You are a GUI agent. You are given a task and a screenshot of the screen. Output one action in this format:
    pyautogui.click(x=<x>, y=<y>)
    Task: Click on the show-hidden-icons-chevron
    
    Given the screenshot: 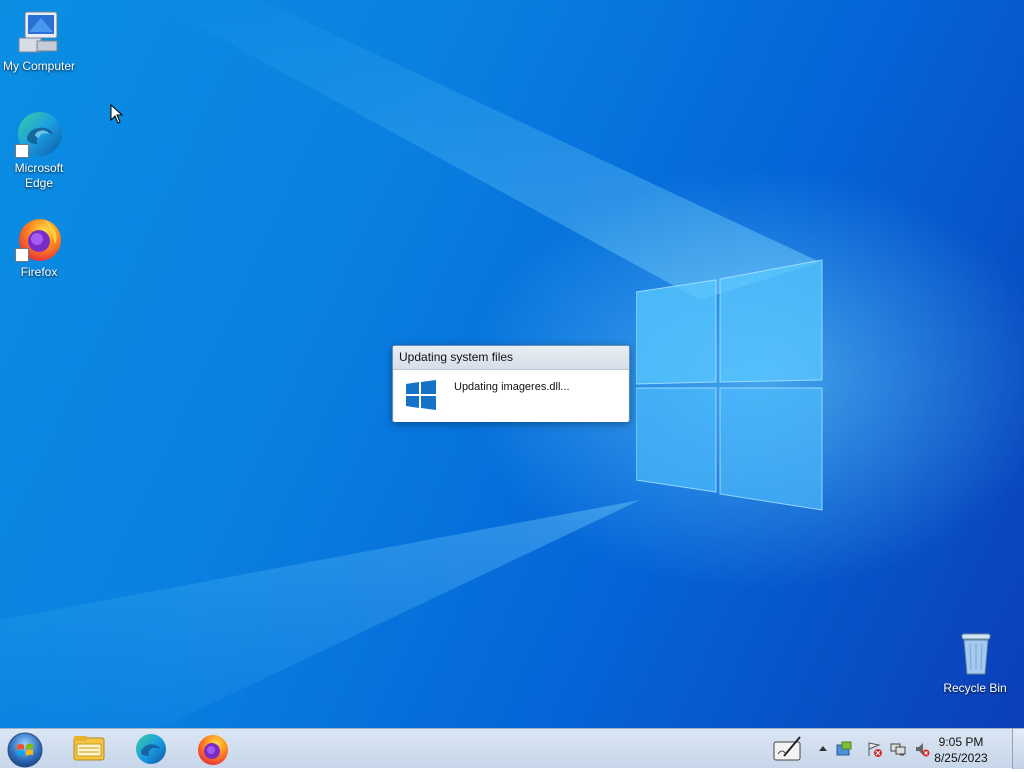 What is the action you would take?
    pyautogui.click(x=823, y=749)
    